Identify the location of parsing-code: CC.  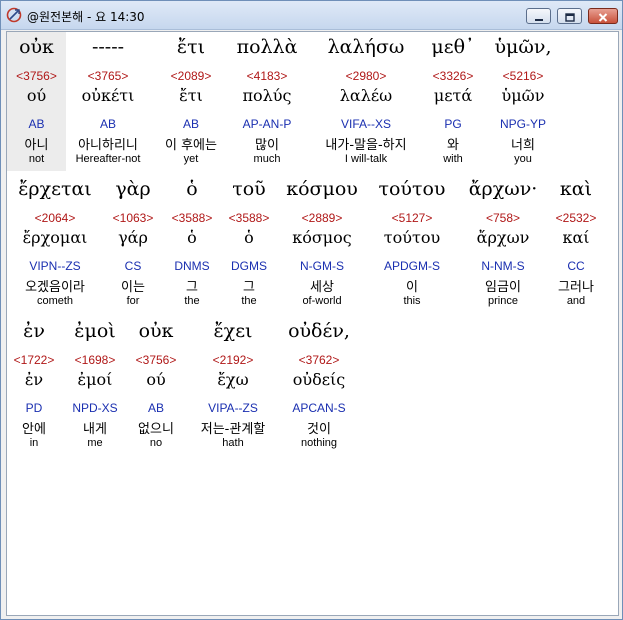
(576, 266).